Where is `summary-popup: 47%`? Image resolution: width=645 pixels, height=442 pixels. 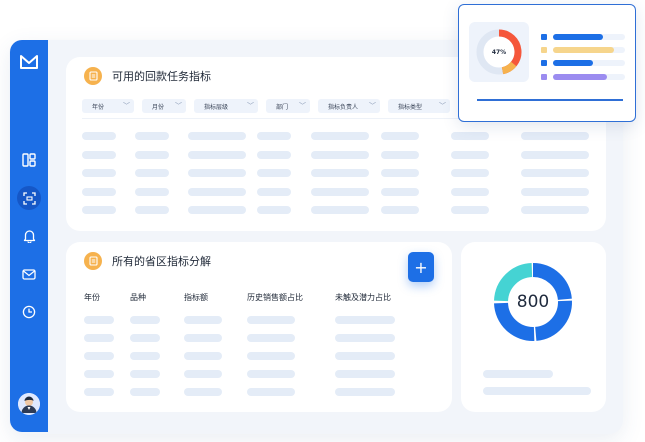
summary-popup: 47% is located at coordinates (547, 63).